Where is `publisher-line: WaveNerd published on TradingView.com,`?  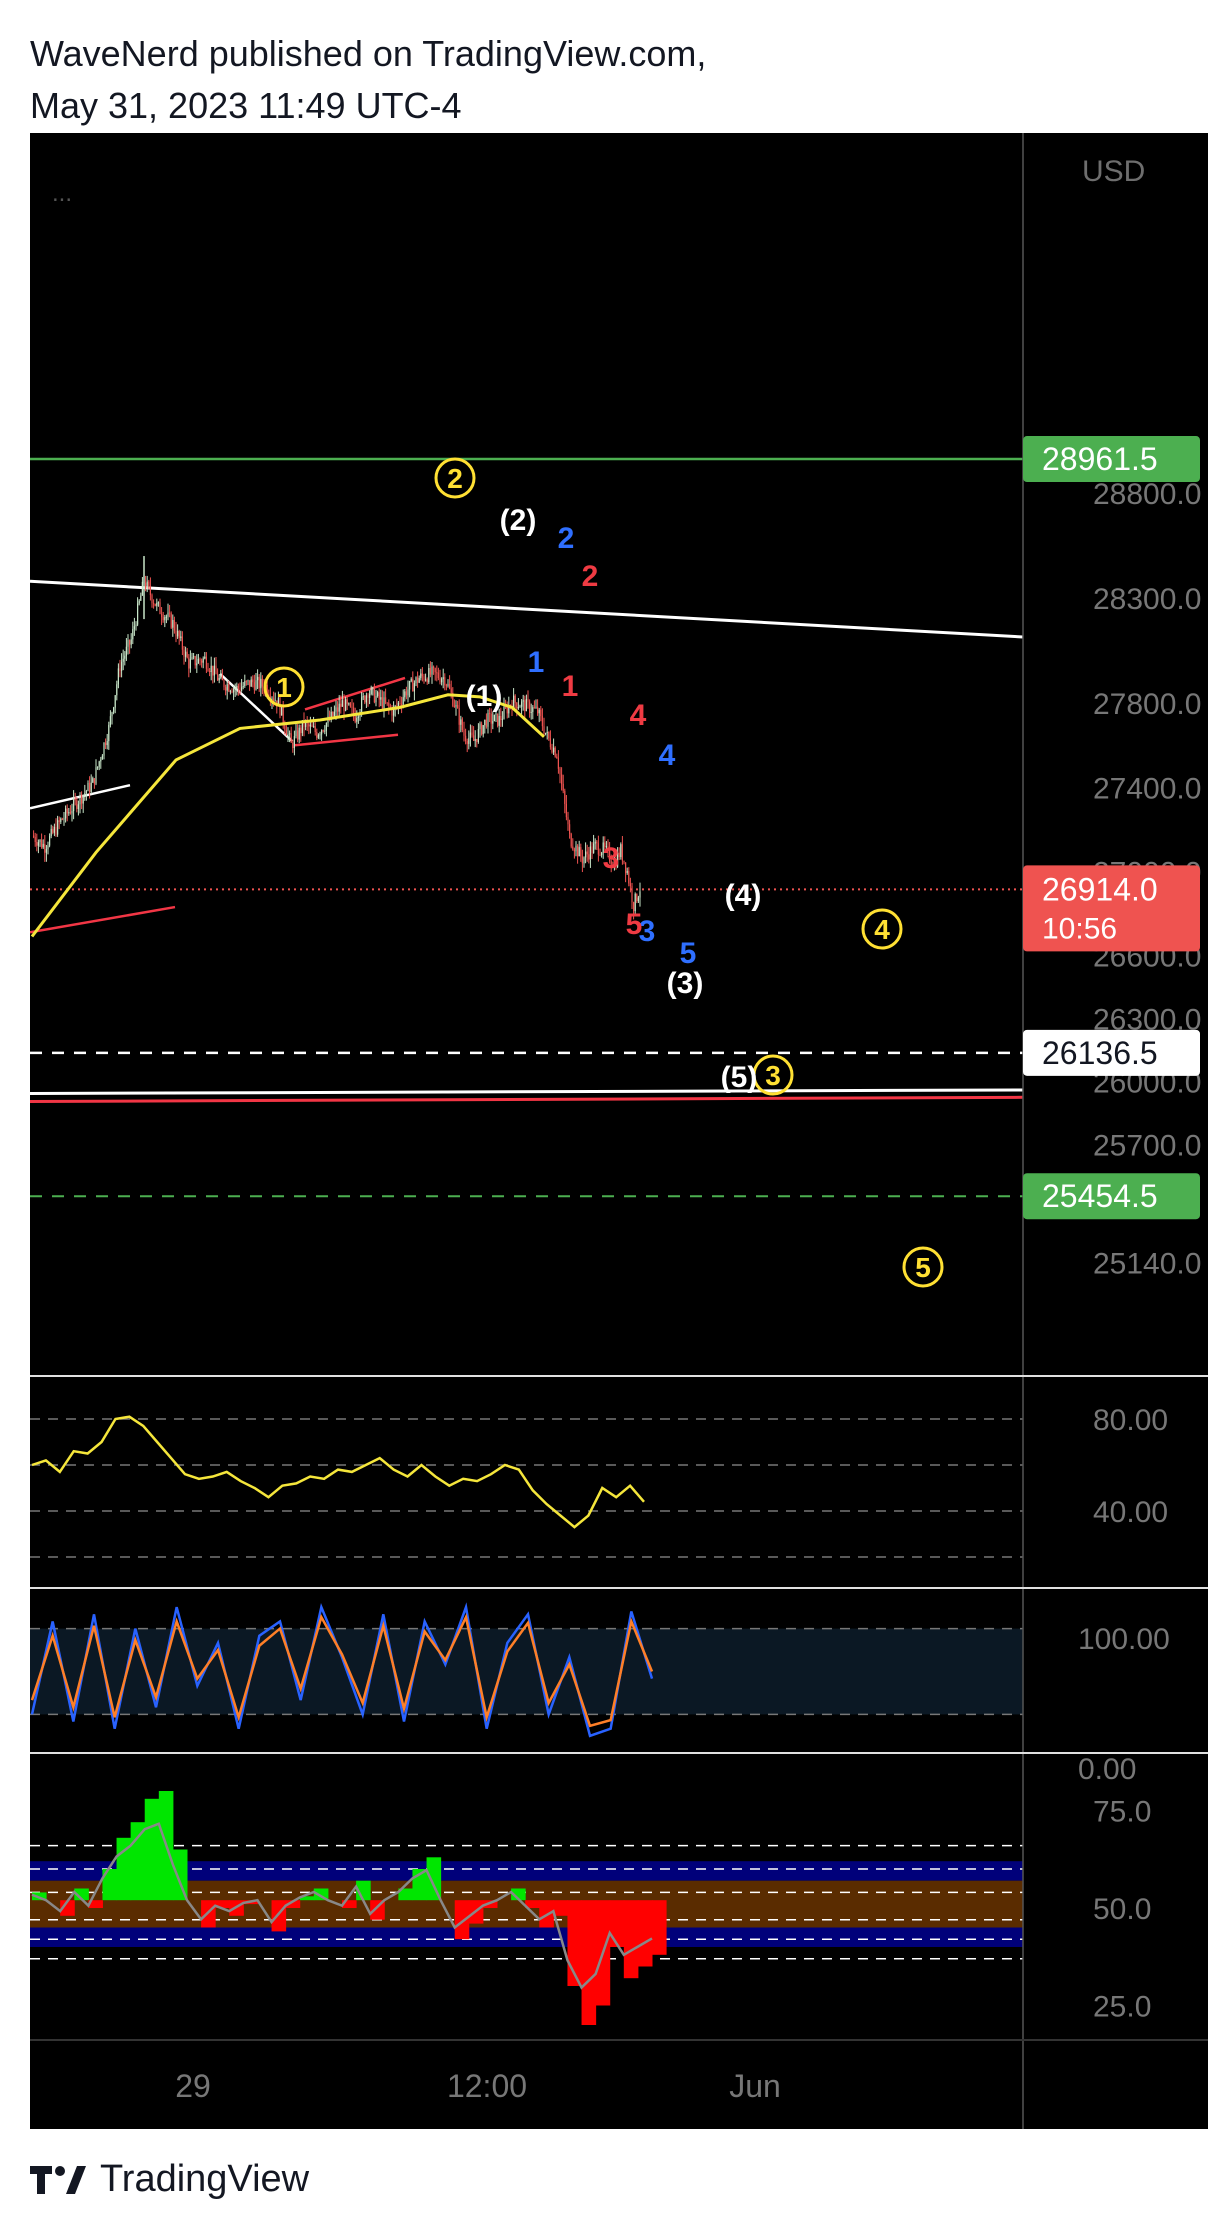
publisher-line: WaveNerd published on TradingView.com, is located at coordinates (368, 53).